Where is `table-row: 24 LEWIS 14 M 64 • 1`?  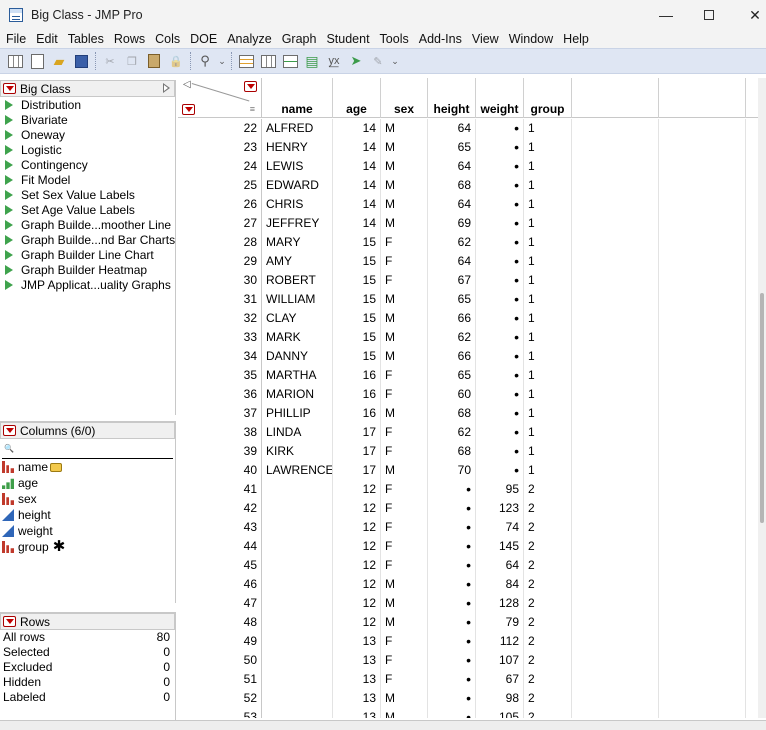 table-row: 24 LEWIS 14 M 64 • 1 is located at coordinates (472, 166).